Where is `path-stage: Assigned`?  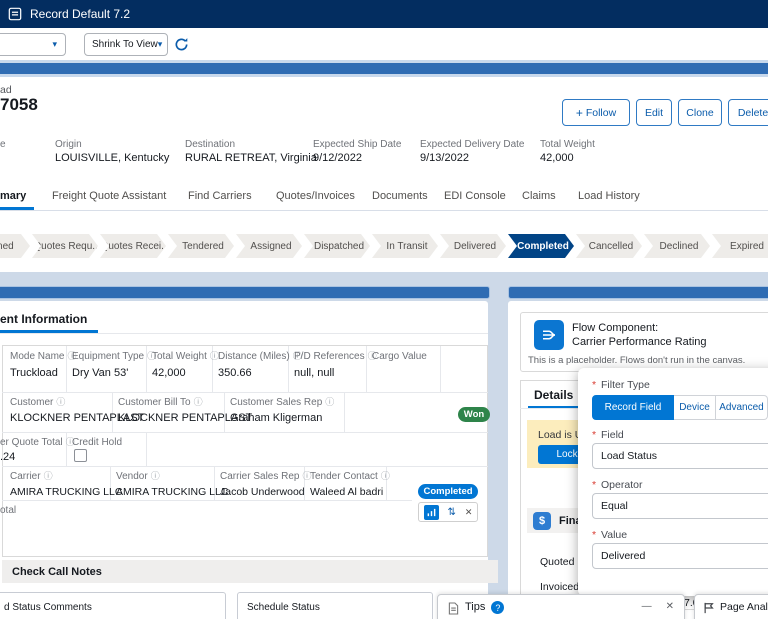
path-stage: Assigned is located at coordinates (269, 246).